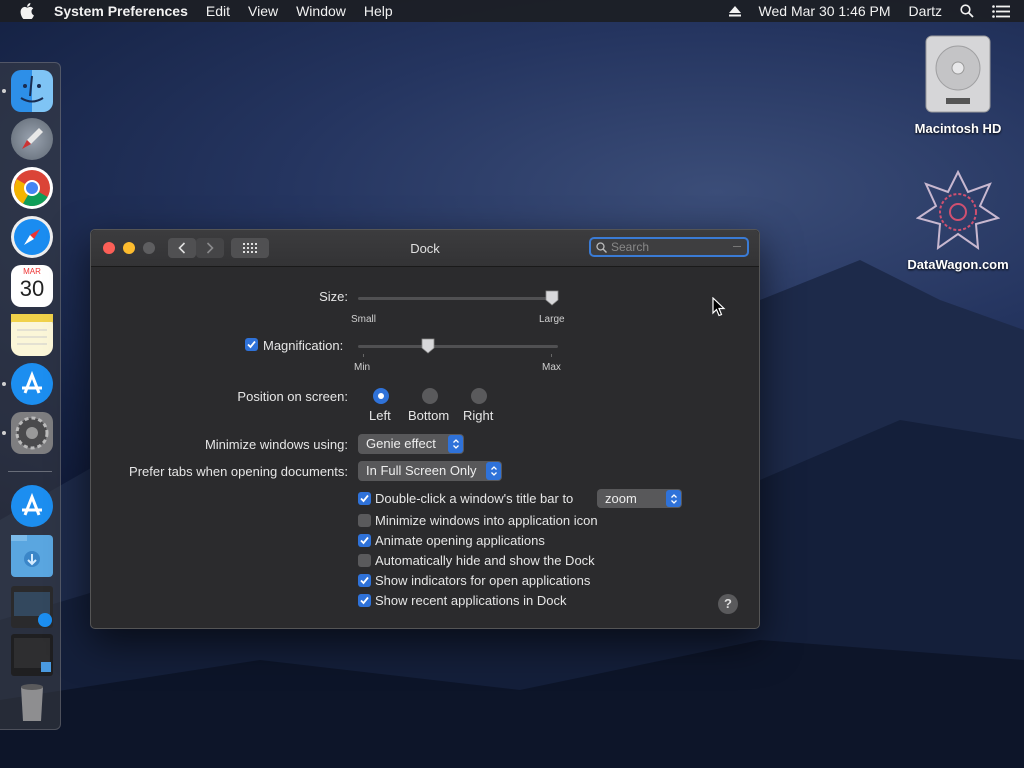  I want to click on show-indicators-checkbox, so click(364, 580).